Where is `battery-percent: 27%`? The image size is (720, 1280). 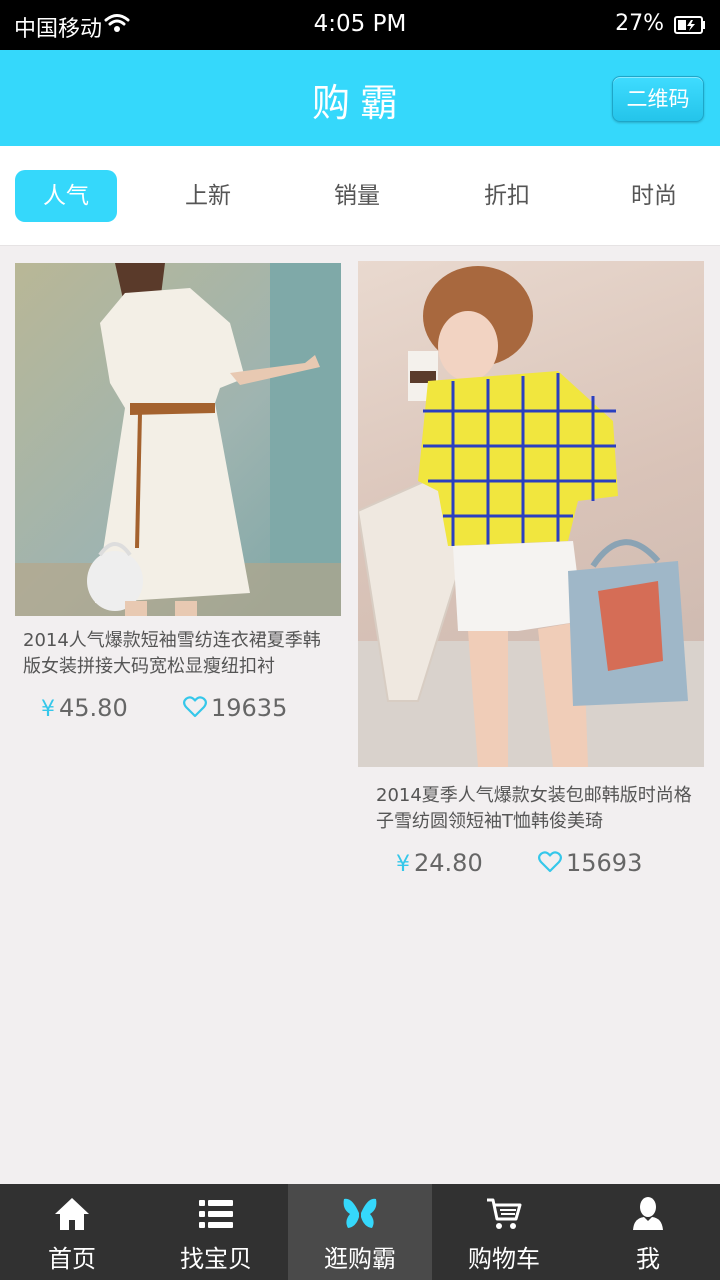
battery-percent: 27% is located at coordinates (639, 23).